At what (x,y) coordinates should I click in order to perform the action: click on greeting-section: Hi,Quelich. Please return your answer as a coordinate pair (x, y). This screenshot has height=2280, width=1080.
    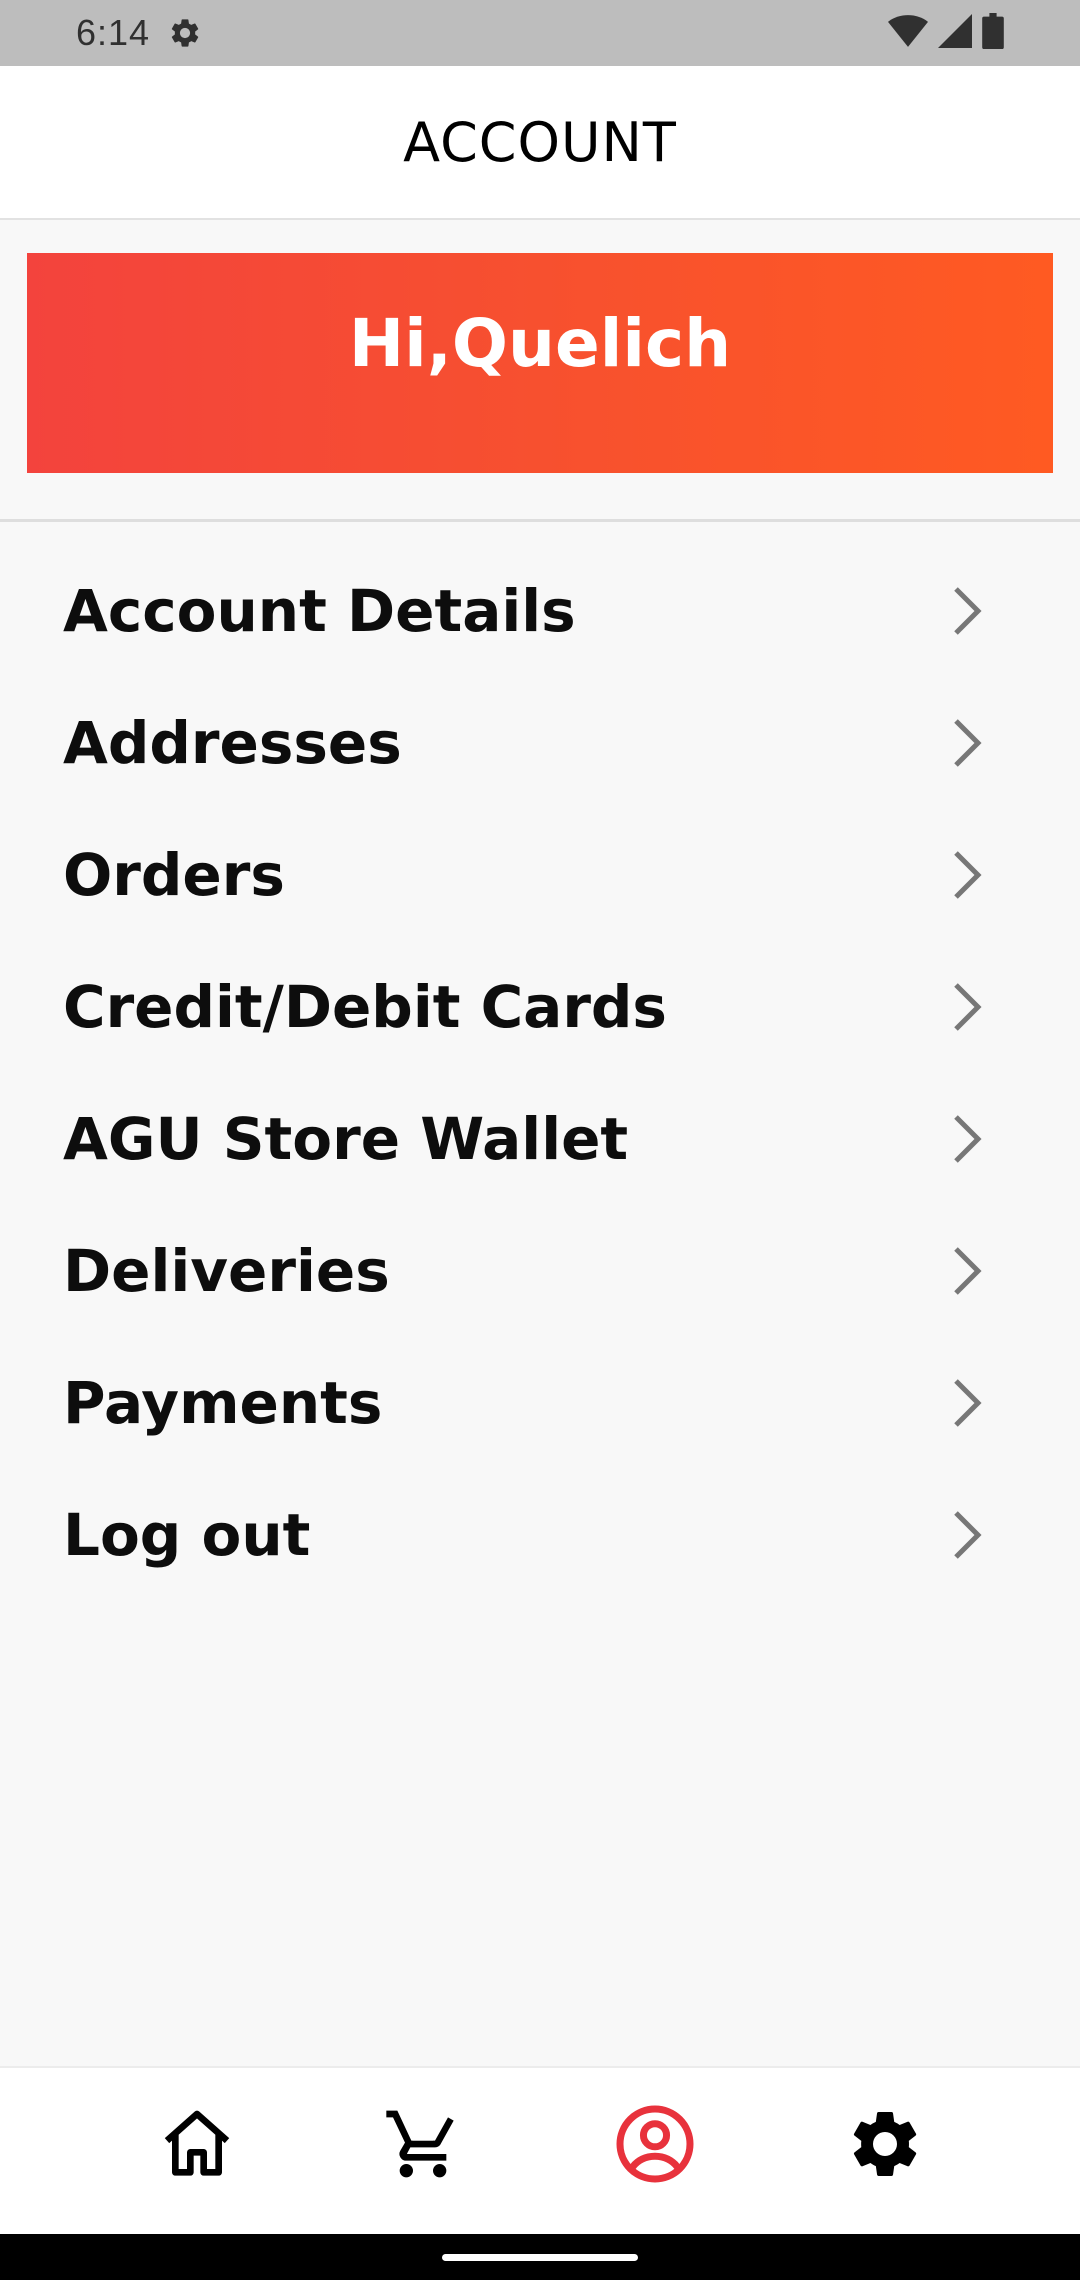
    Looking at the image, I should click on (540, 371).